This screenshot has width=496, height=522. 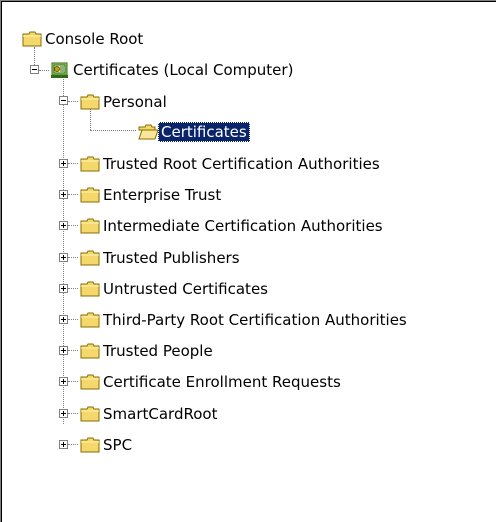 What do you see at coordinates (158, 350) in the screenshot?
I see `tree-node-label: Trusted People` at bounding box center [158, 350].